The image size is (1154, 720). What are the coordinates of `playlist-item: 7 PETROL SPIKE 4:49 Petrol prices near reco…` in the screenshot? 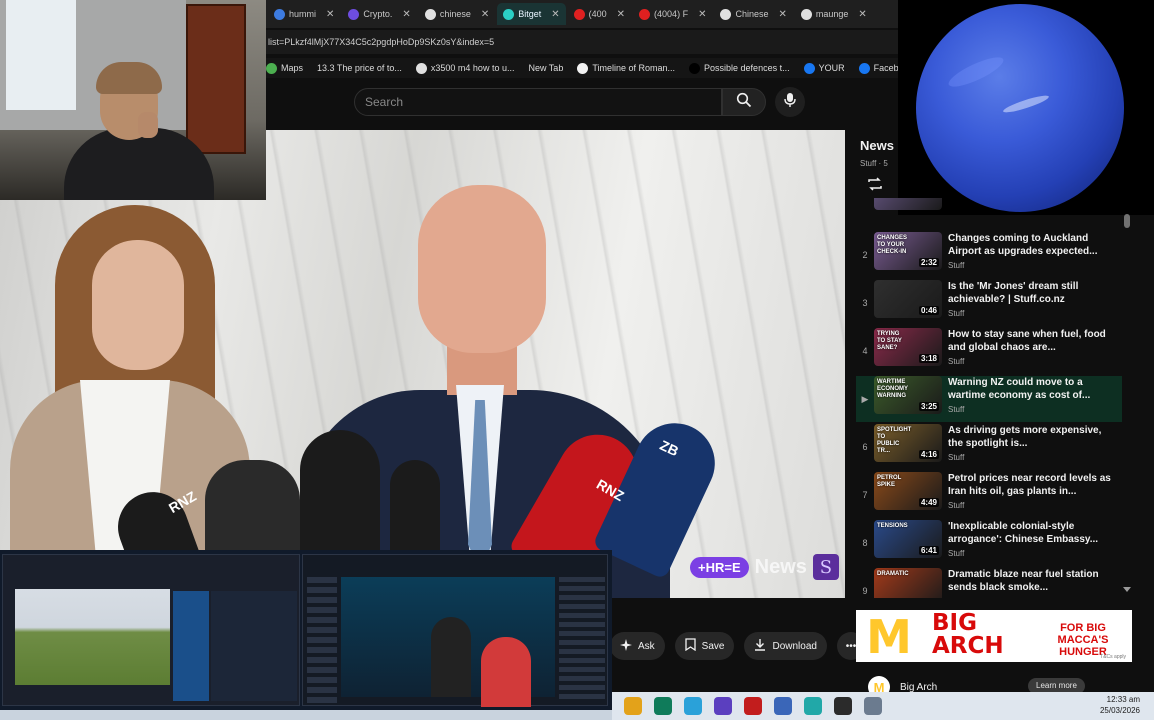 It's located at (989, 495).